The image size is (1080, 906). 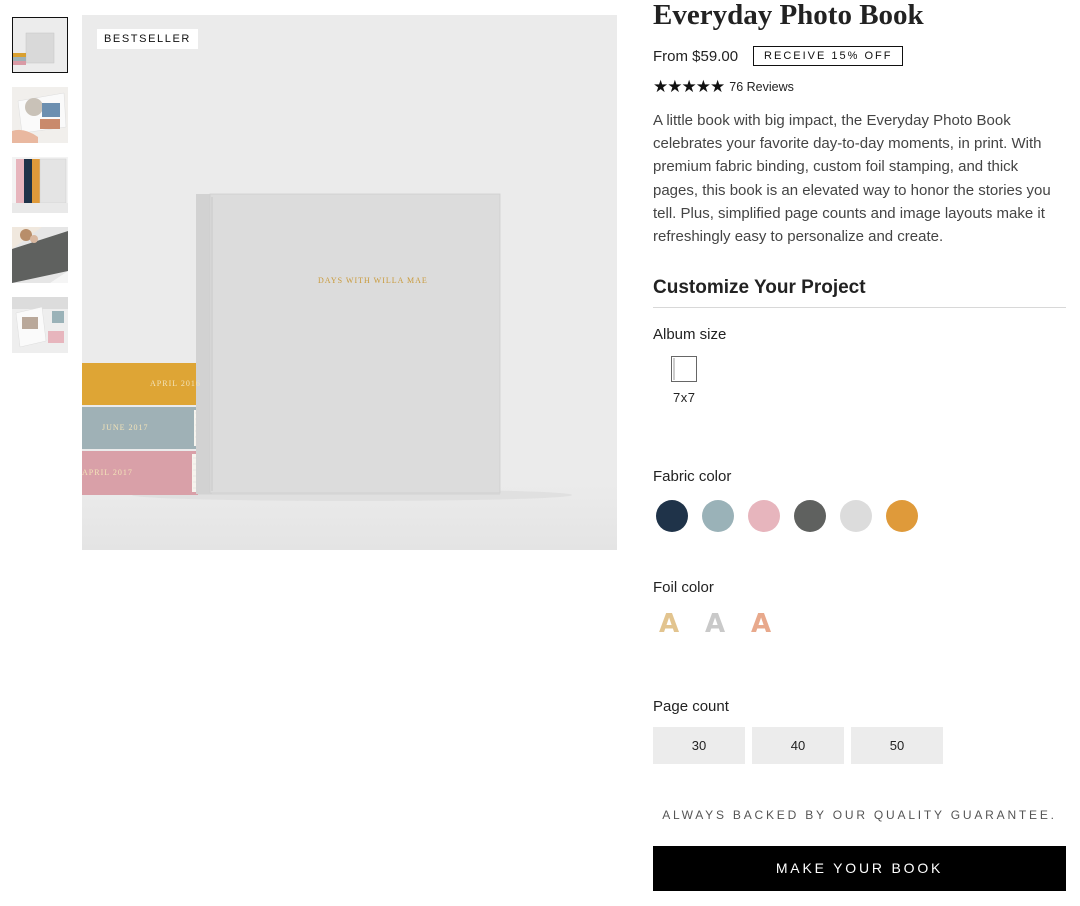 What do you see at coordinates (764, 516) in the screenshot?
I see `swatch-pink` at bounding box center [764, 516].